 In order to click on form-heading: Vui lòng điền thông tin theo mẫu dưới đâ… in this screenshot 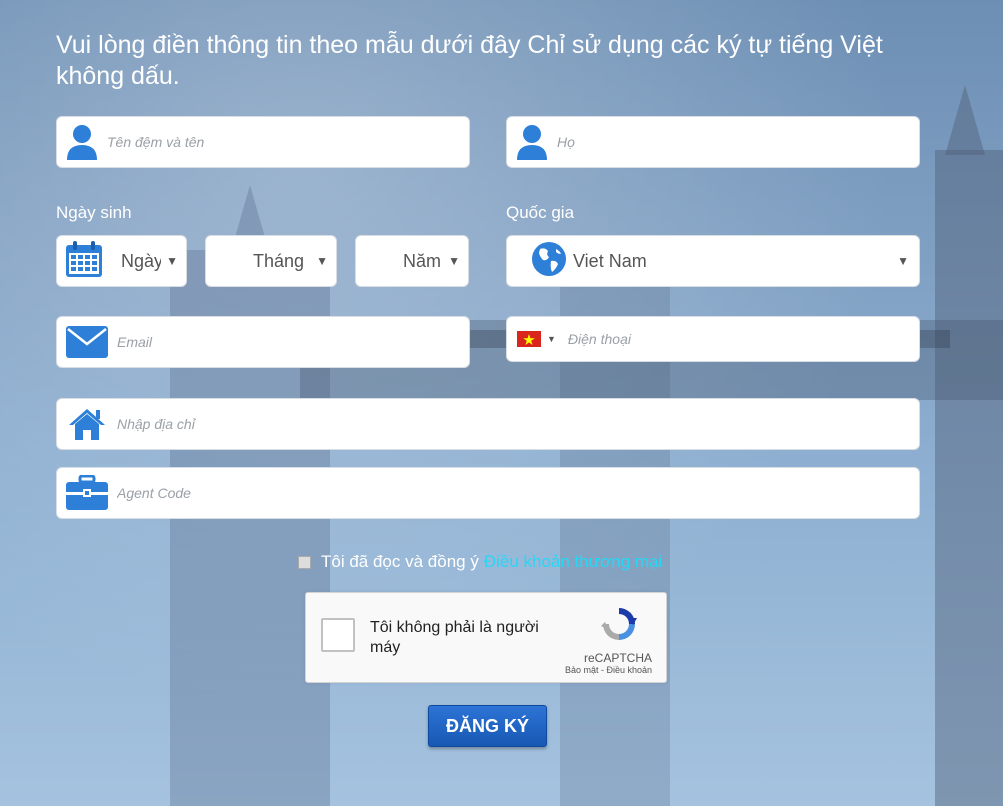, I will do `click(469, 60)`.